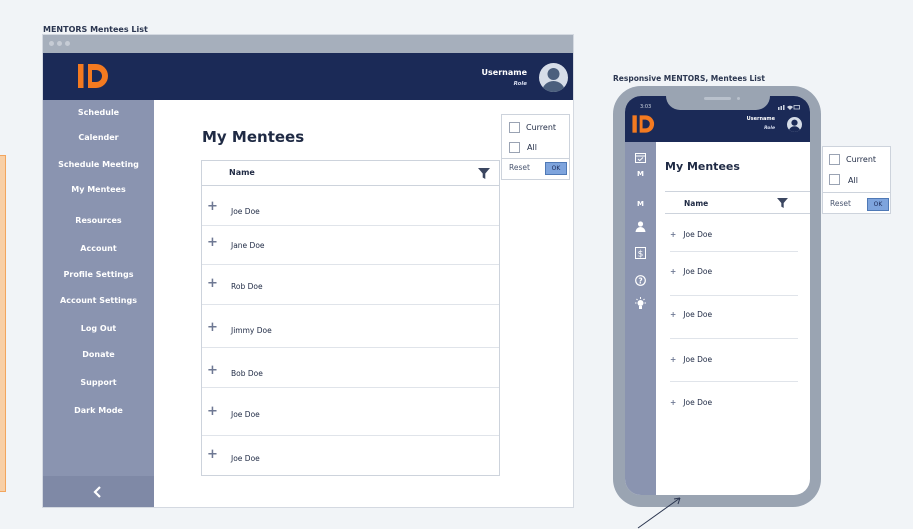 This screenshot has height=529, width=913. Describe the element at coordinates (350, 326) in the screenshot. I see `table-row: + Jimmy Doe` at that location.